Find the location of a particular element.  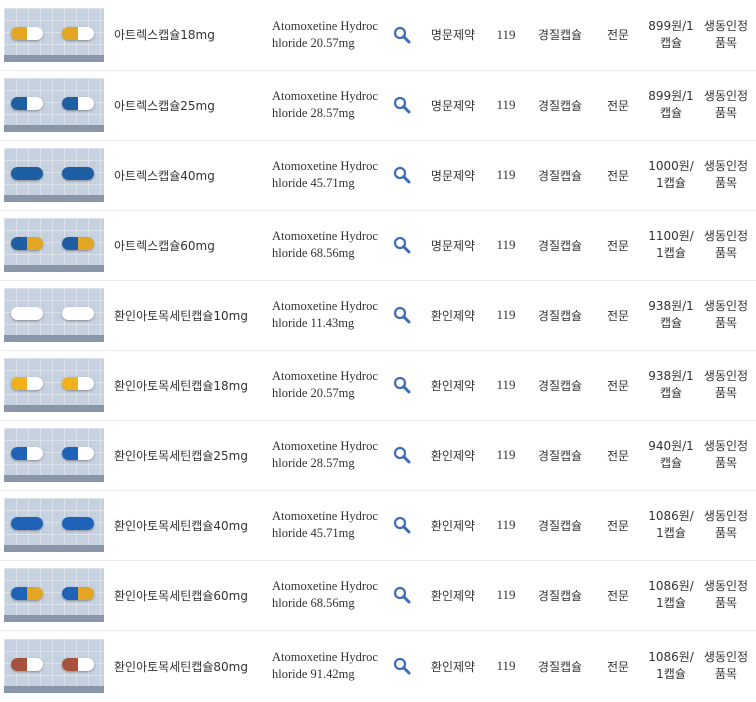

price: 938원/1캡슐 is located at coordinates (671, 315).